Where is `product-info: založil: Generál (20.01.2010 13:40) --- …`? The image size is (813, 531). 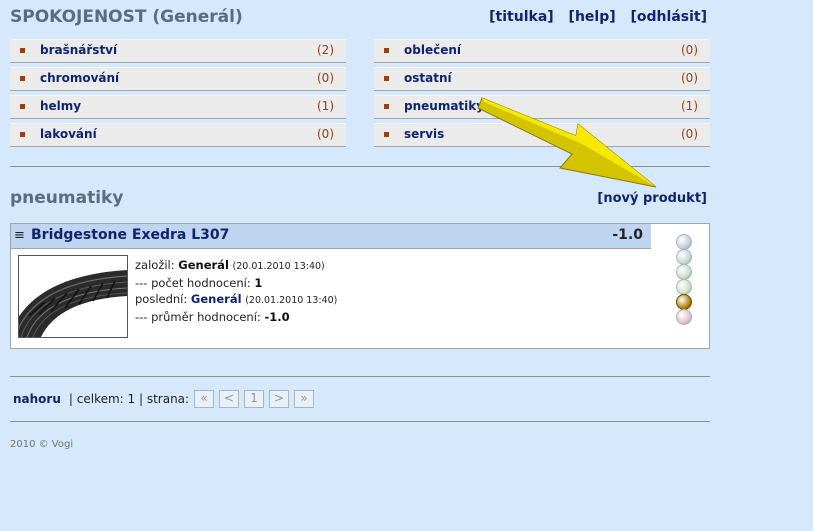
product-info: založil: Generál (20.01.2010 13:40) --- … is located at coordinates (236, 291).